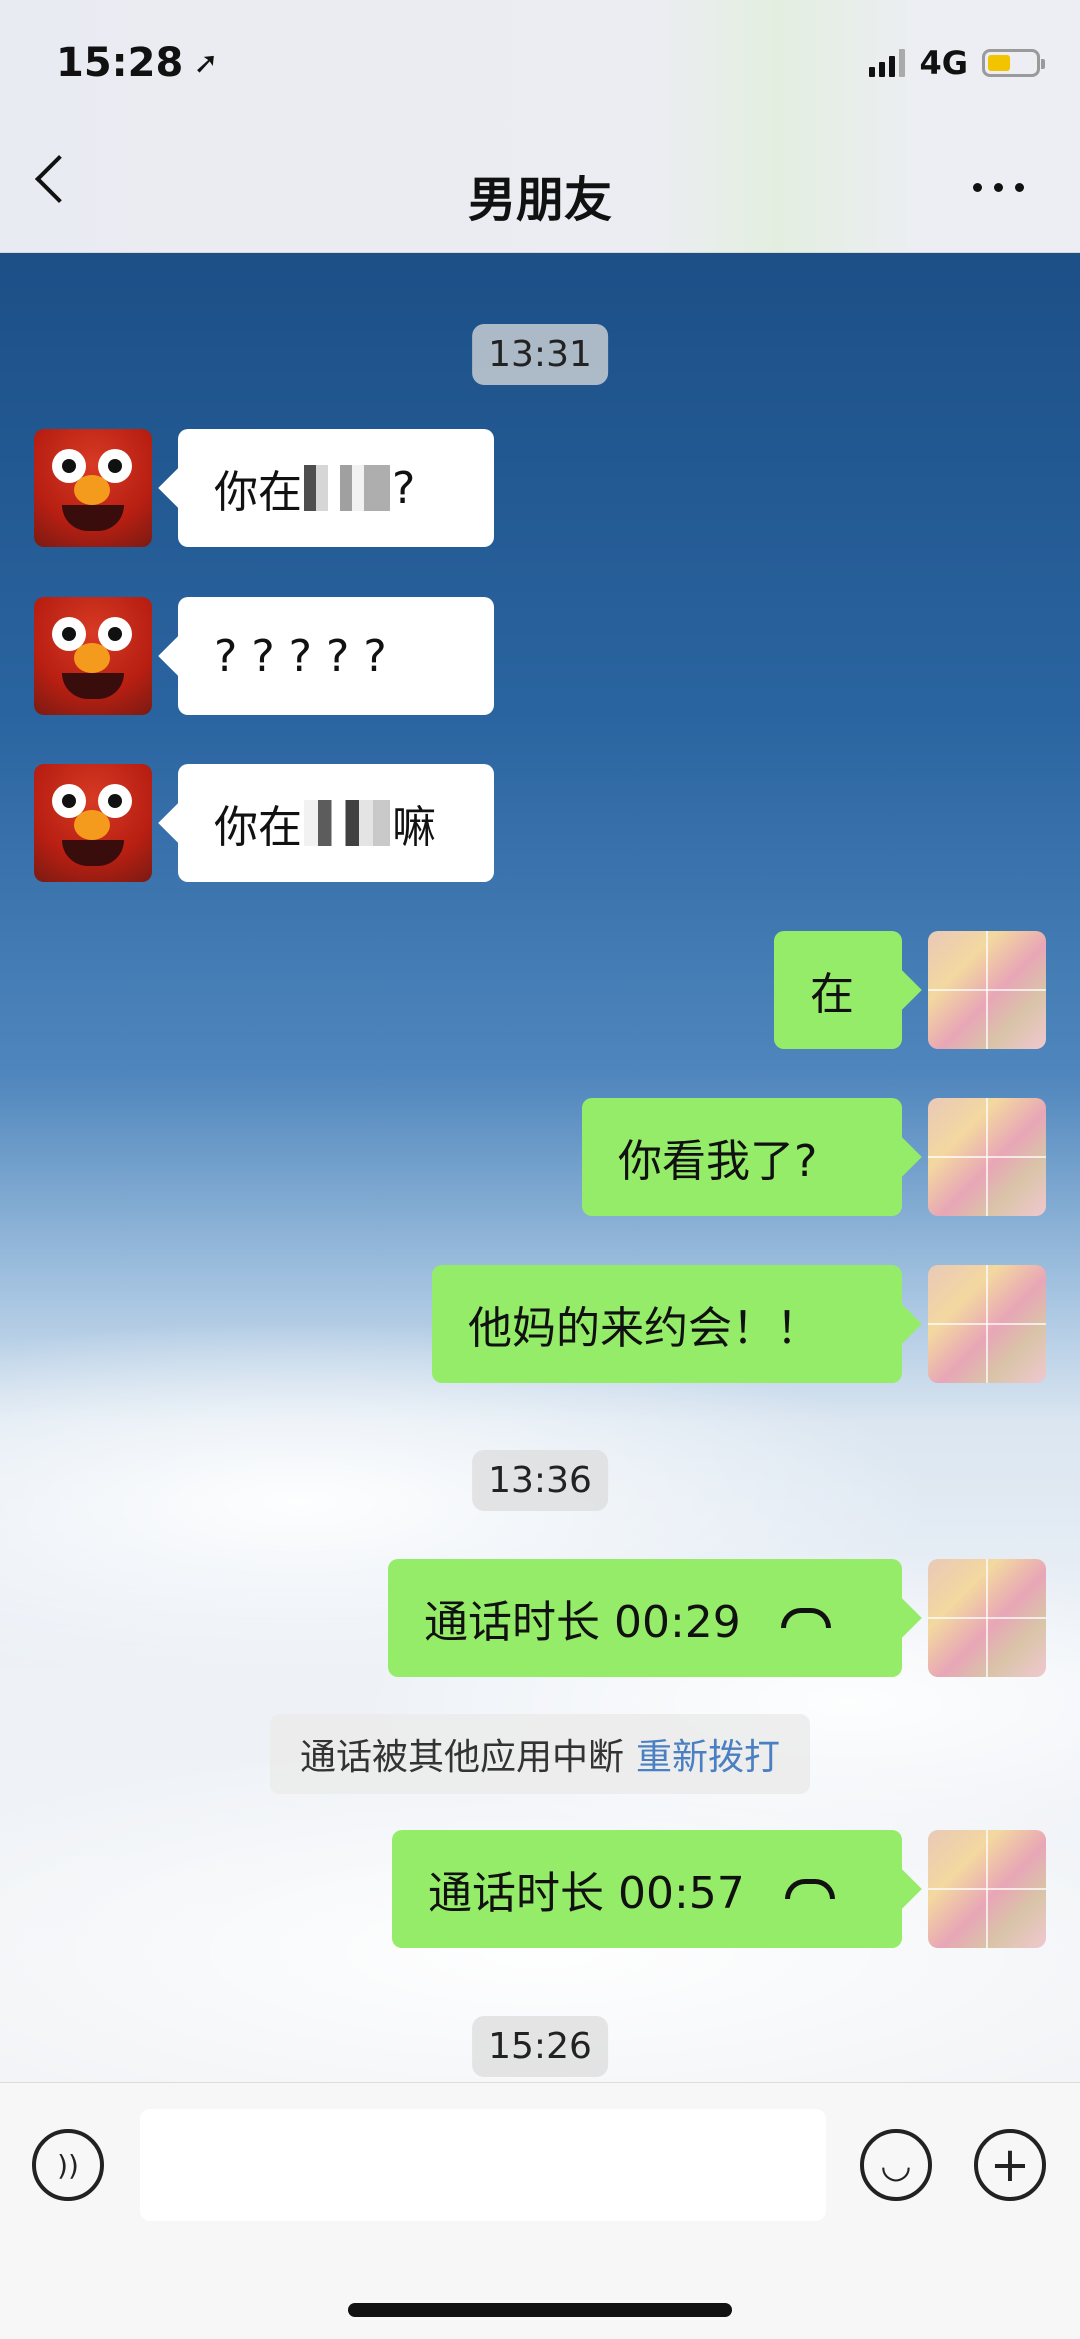 The image size is (1080, 2339). I want to click on message-call: 通话时长 00:57, so click(719, 1889).